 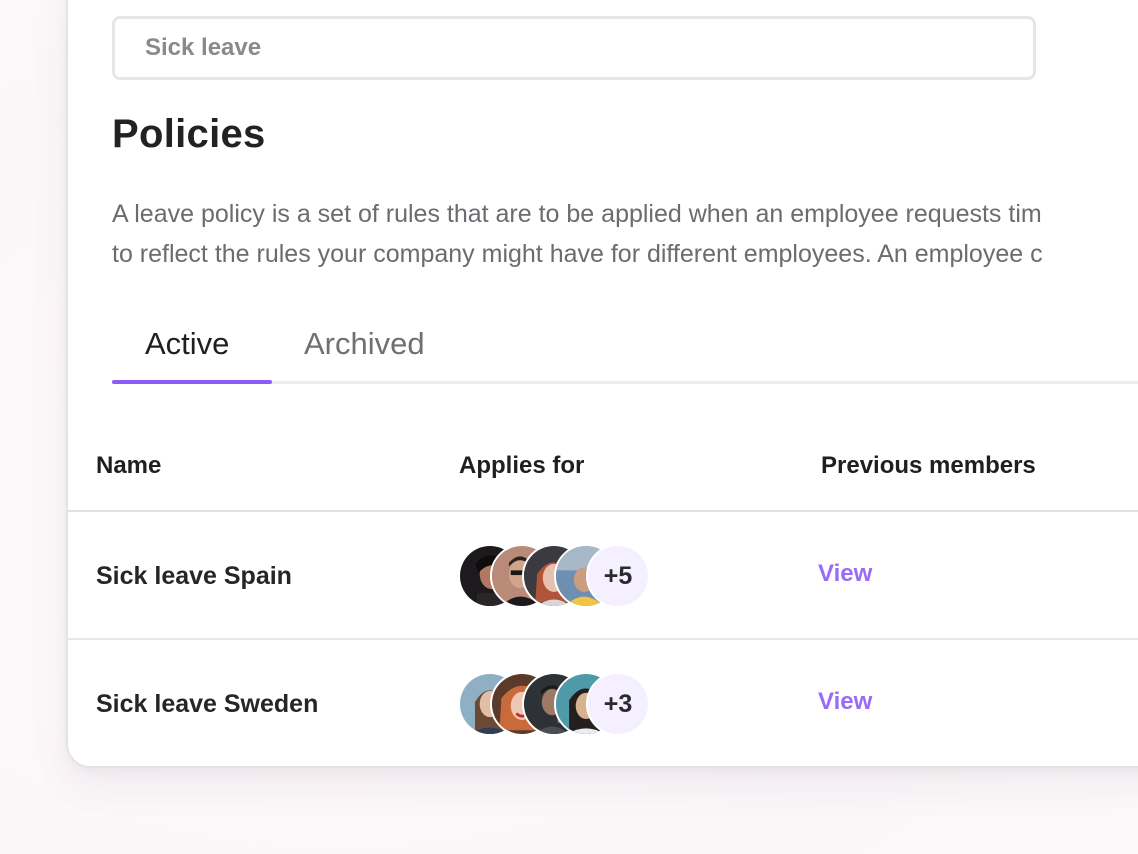 What do you see at coordinates (928, 466) in the screenshot?
I see `column-header-previous-members: Previous members` at bounding box center [928, 466].